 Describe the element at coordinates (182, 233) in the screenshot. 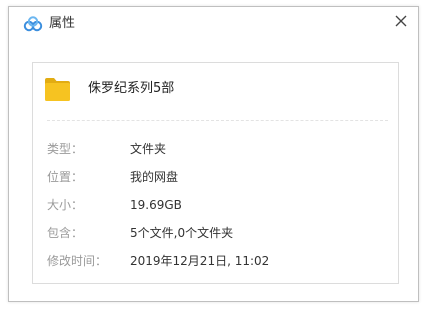

I see `contains-value: 5个文件,0个文件夹` at that location.